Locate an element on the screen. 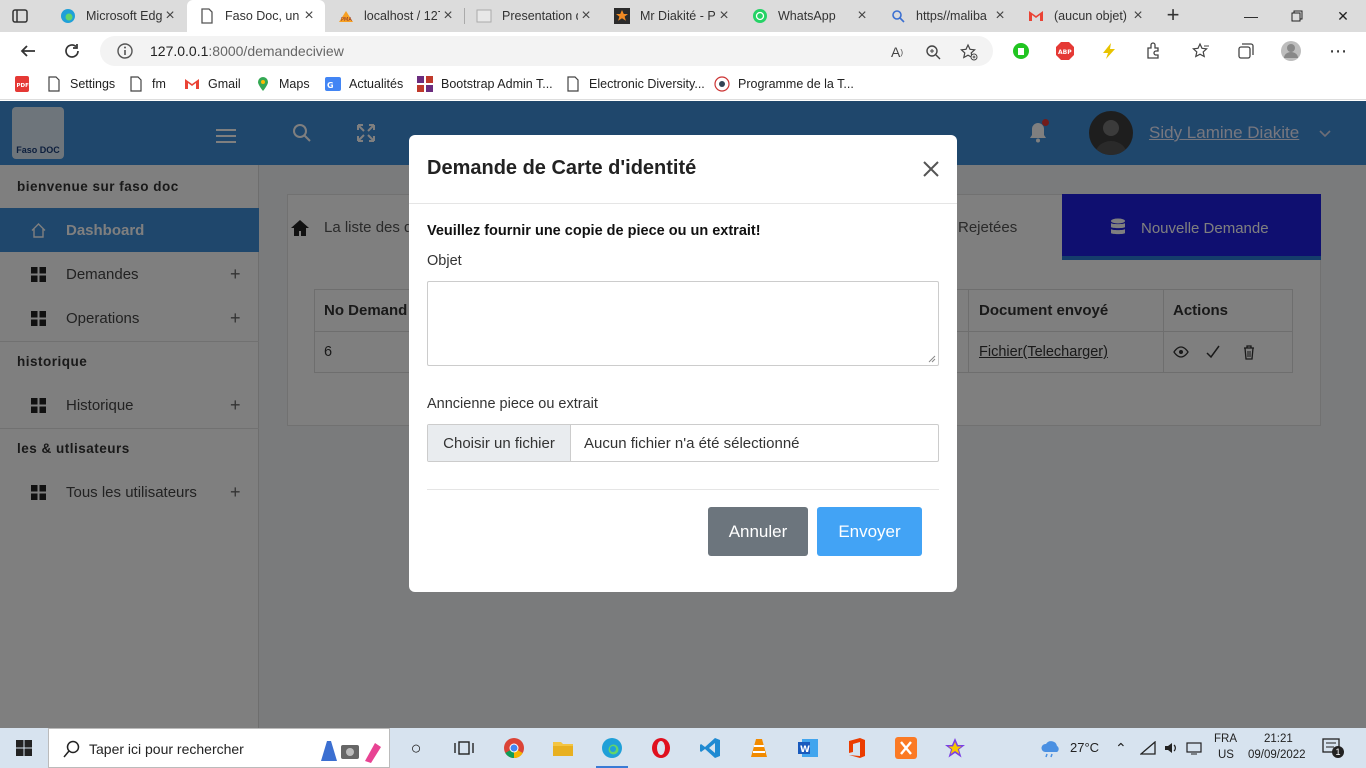  browser-tab: Presentation de × is located at coordinates (533, 16).